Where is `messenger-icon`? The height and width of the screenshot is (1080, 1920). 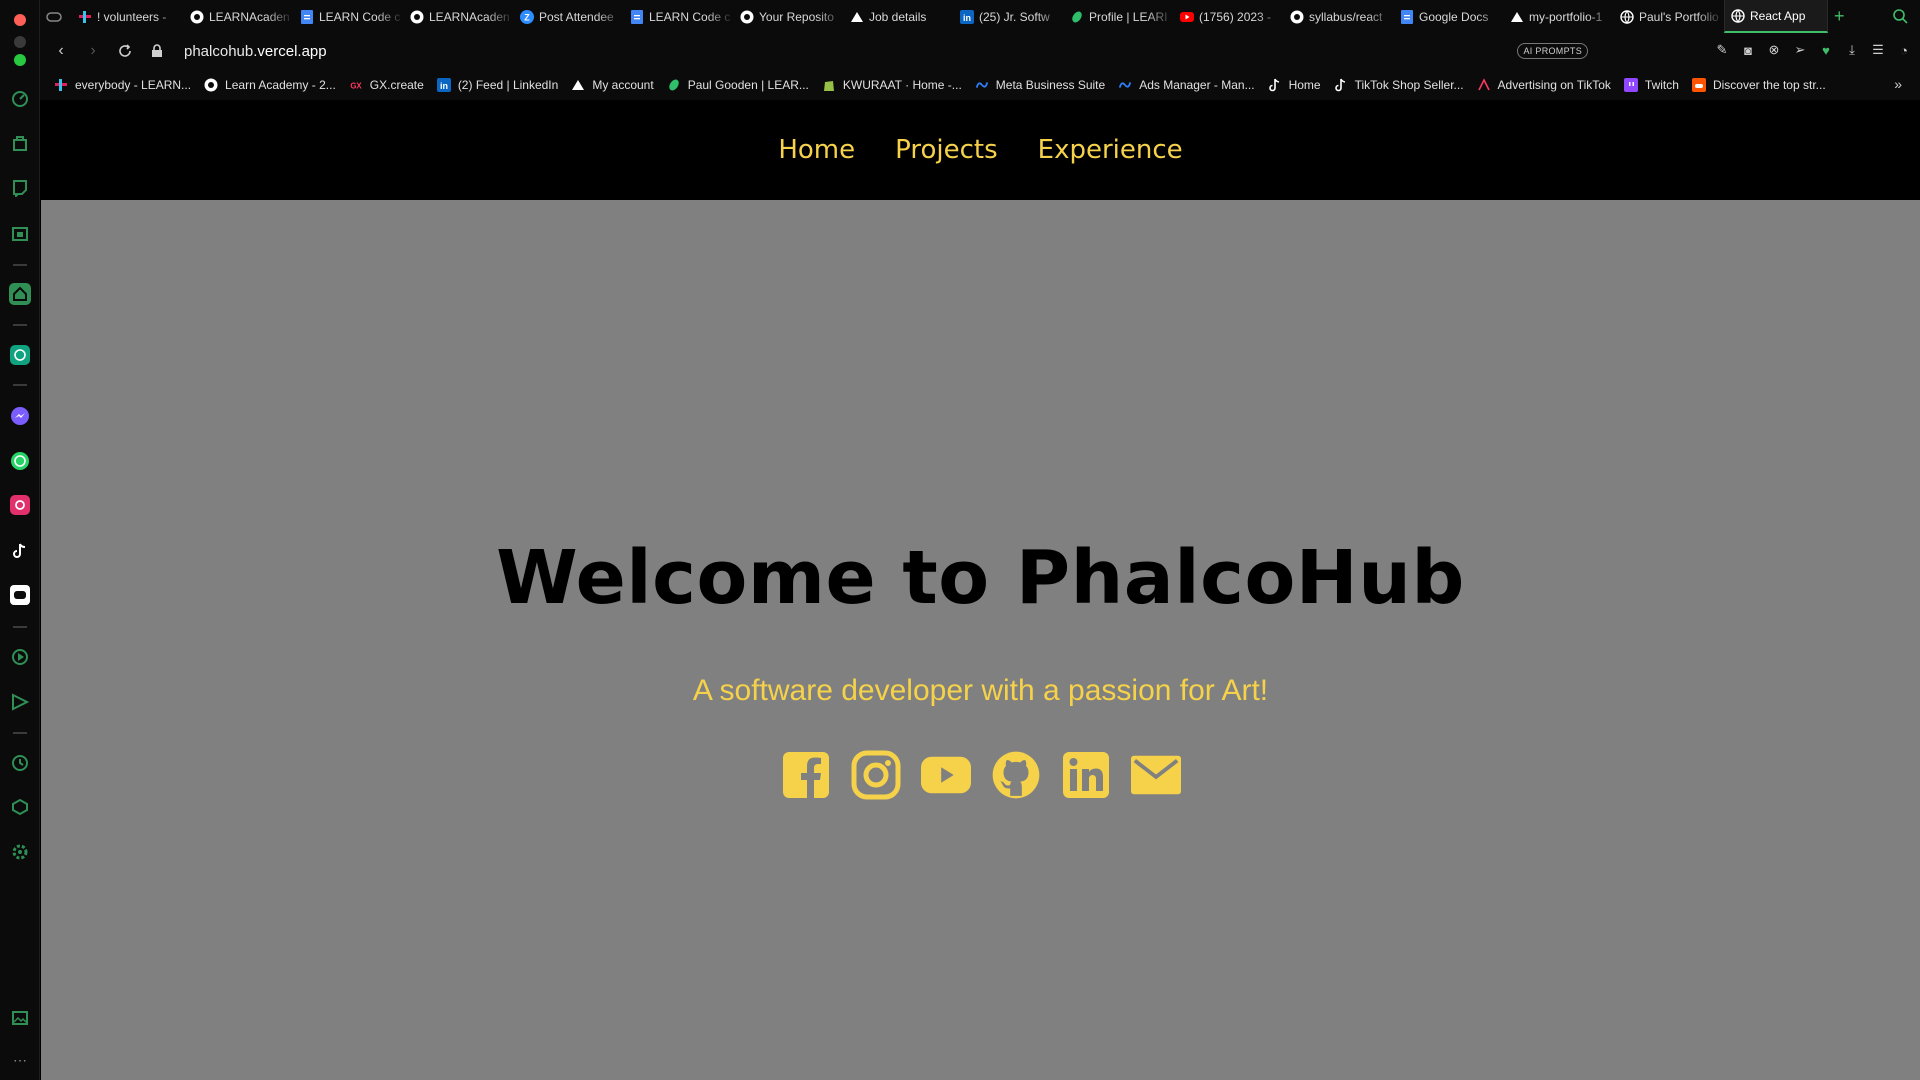 messenger-icon is located at coordinates (20, 416).